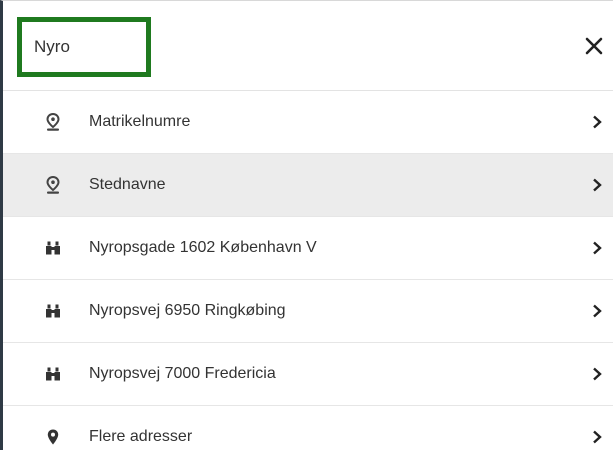  I want to click on result-label: Nyropsgade 1602 København V, so click(203, 247).